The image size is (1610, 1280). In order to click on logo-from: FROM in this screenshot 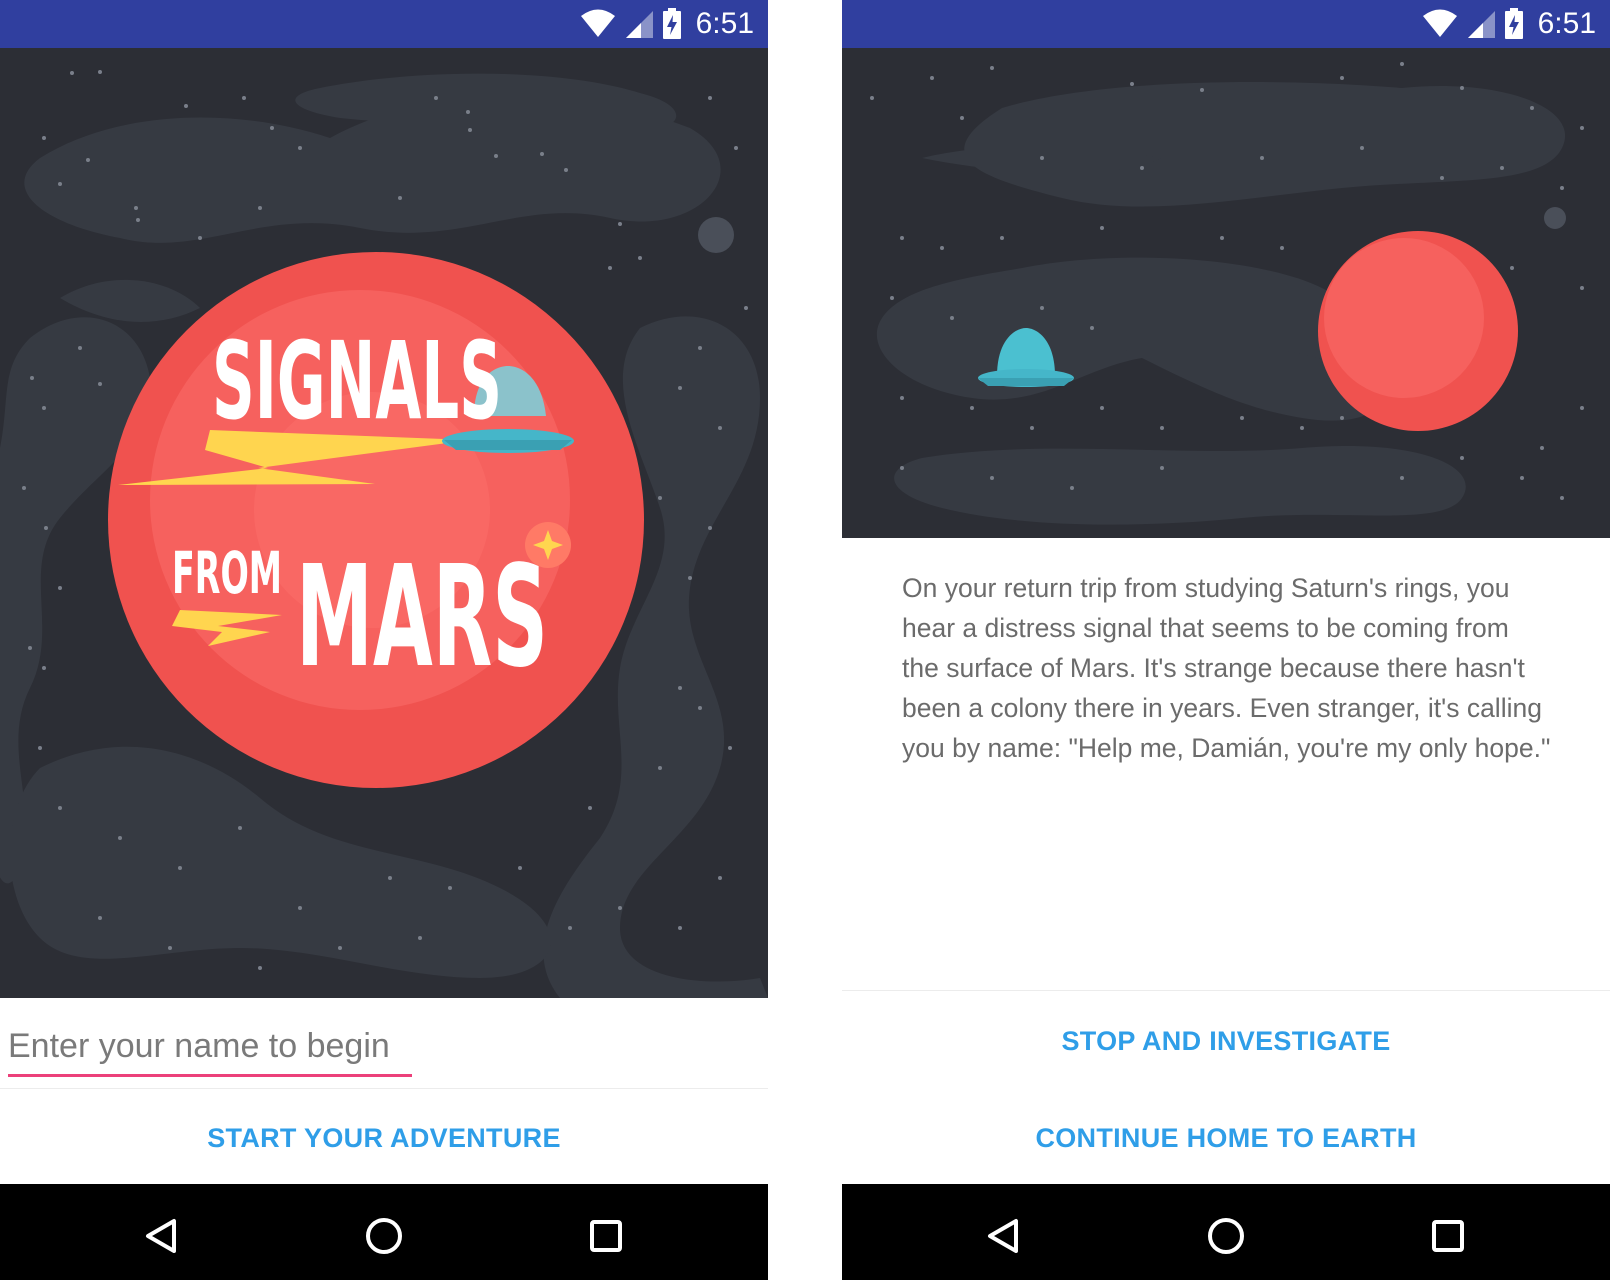, I will do `click(227, 573)`.